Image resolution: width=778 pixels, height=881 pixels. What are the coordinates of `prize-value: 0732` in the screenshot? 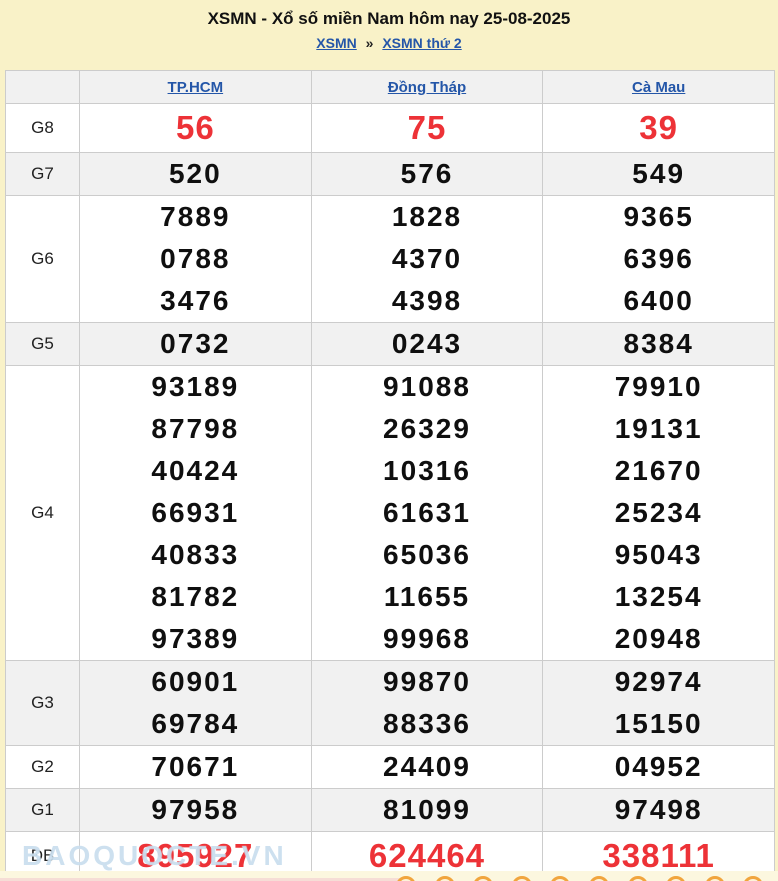 It's located at (195, 343).